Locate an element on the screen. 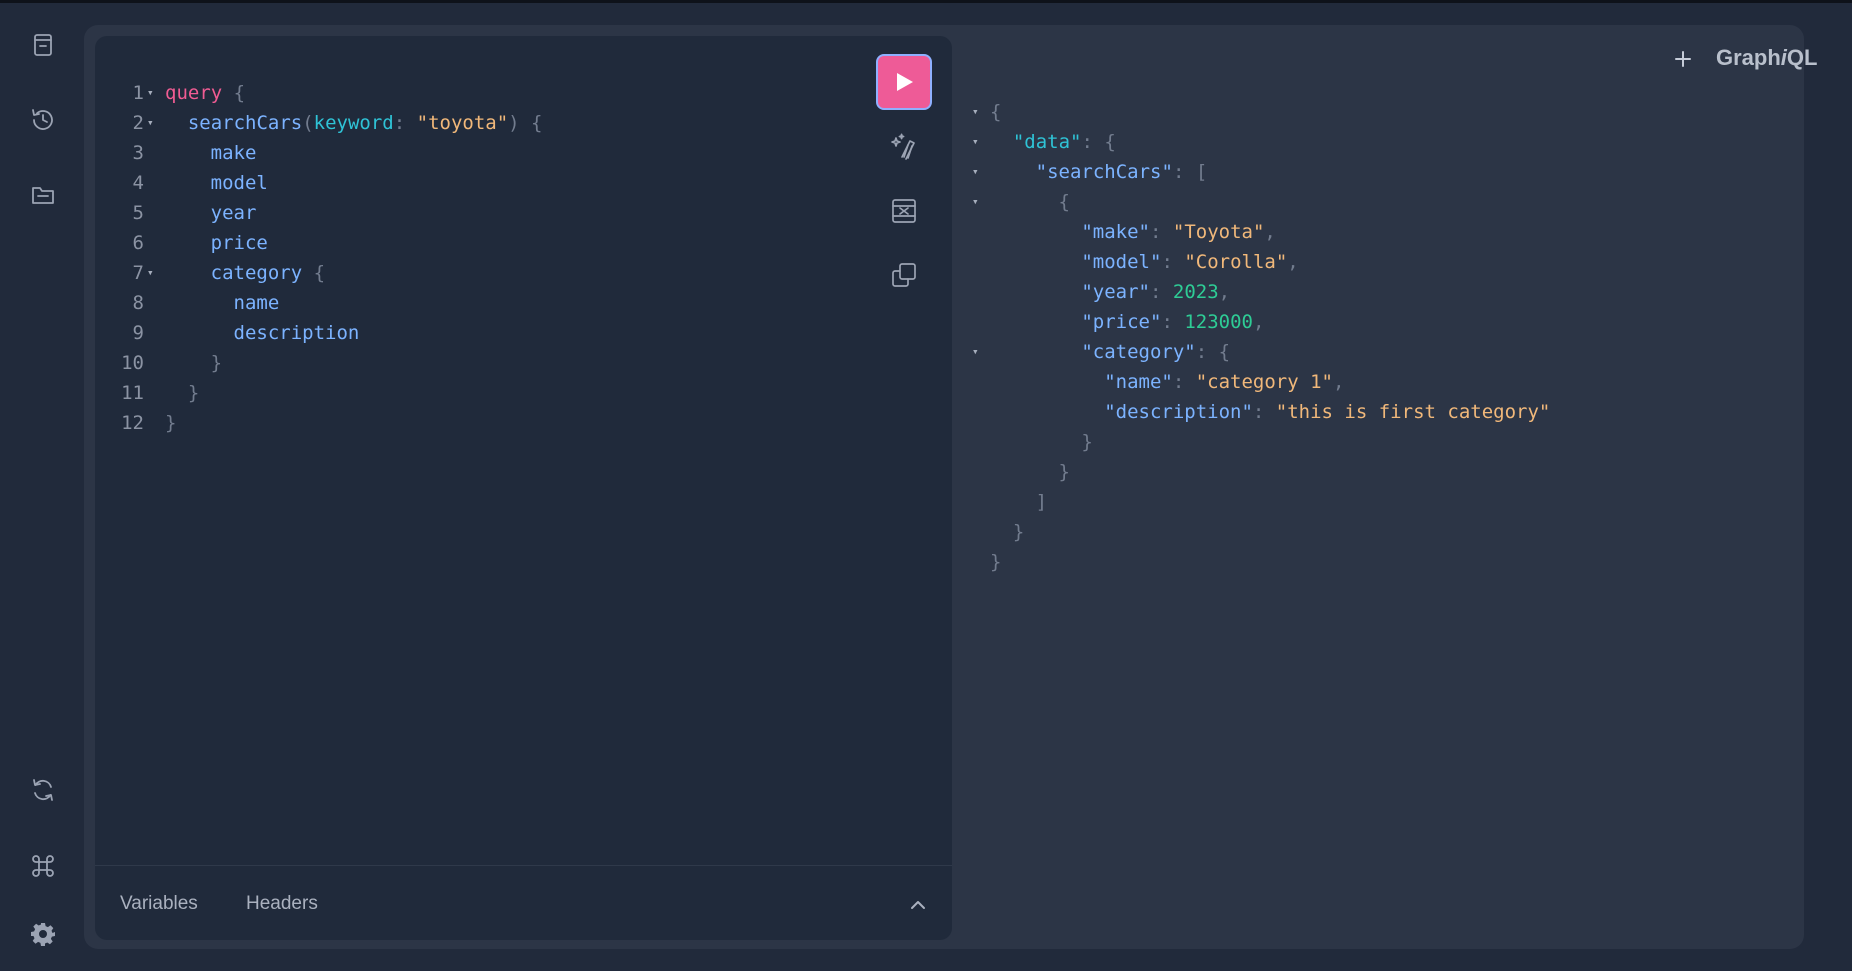  result-line: ▾ "data": { is located at coordinates (900, 142).